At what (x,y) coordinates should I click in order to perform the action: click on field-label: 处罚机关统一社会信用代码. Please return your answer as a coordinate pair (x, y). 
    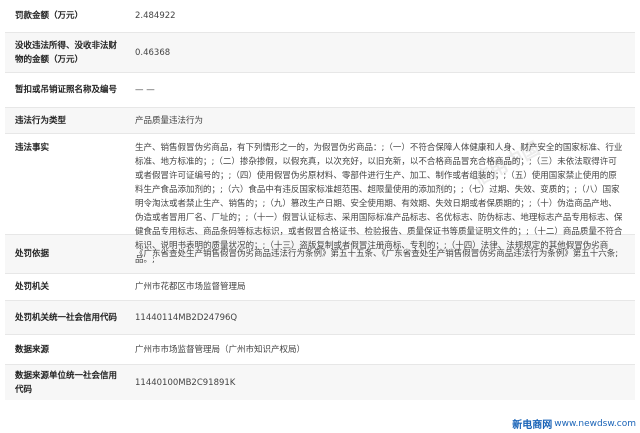
    Looking at the image, I should click on (66, 317).